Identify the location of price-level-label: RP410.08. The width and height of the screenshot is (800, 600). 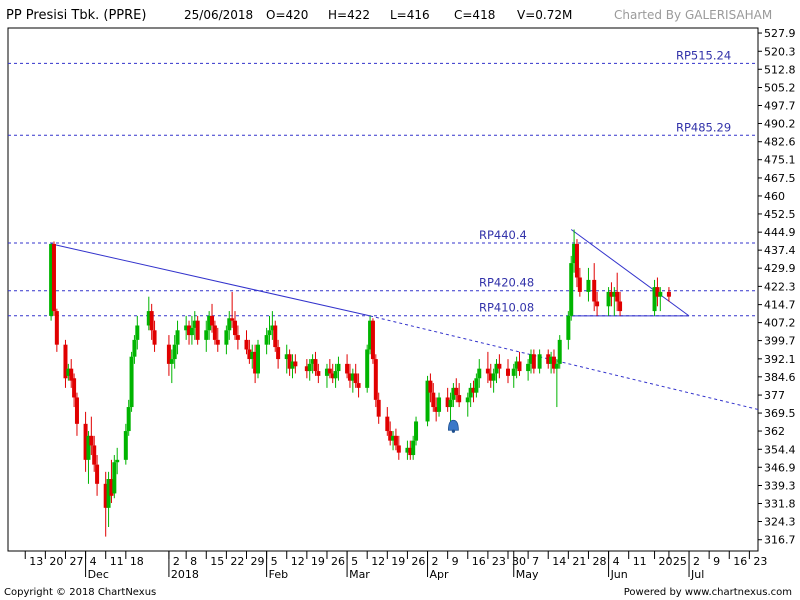
(506, 308).